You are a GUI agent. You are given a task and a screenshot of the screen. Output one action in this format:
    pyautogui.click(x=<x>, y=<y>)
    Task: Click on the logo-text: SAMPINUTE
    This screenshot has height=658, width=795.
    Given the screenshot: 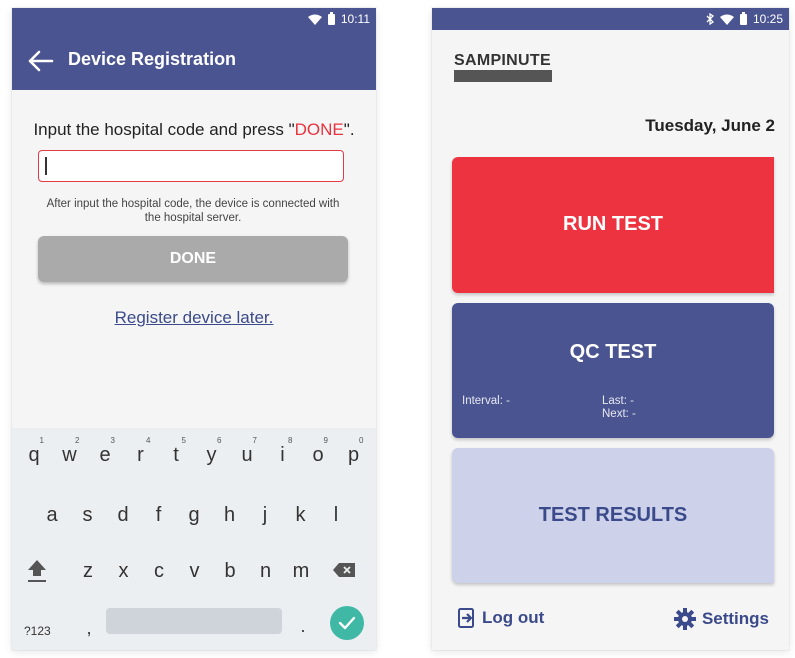 What is the action you would take?
    pyautogui.click(x=502, y=60)
    